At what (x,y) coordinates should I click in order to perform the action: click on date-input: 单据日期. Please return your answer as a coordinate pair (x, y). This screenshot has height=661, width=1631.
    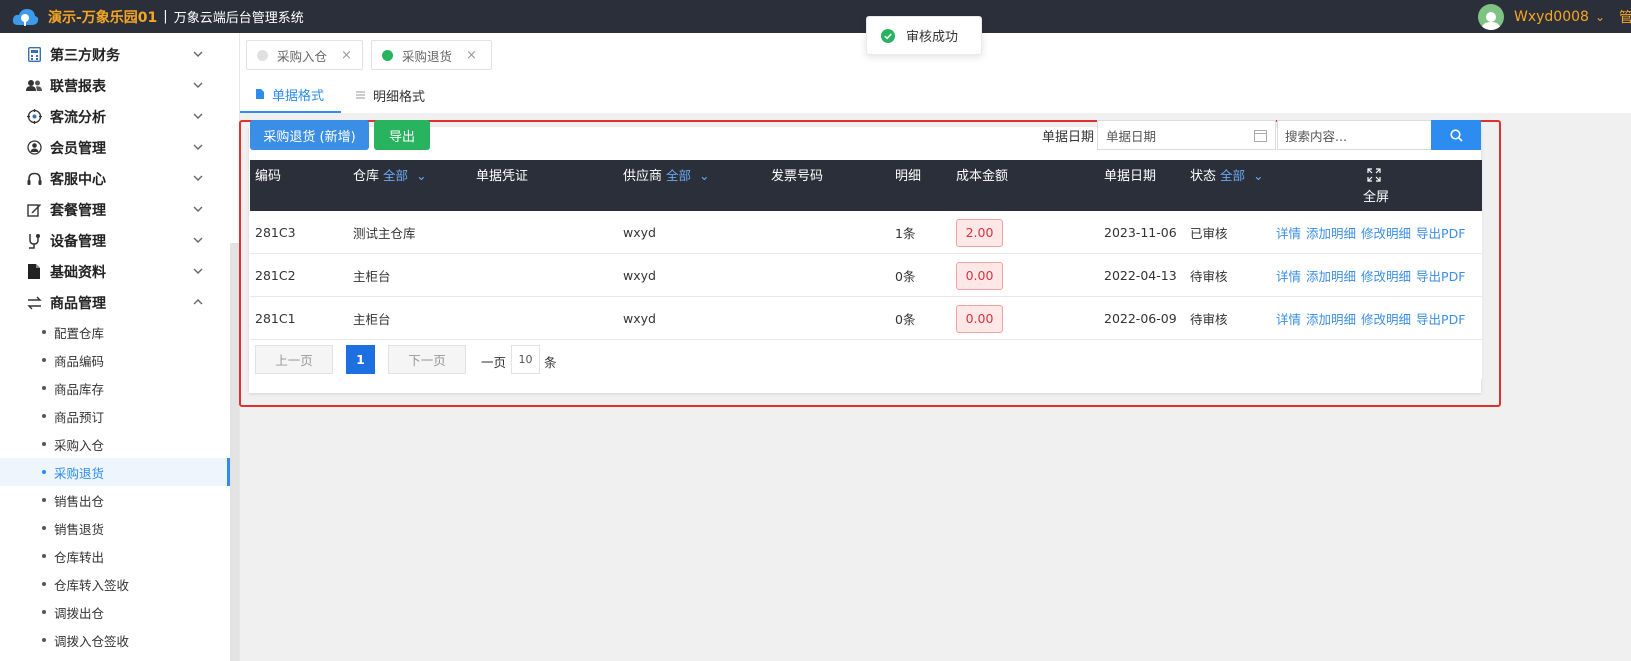
    Looking at the image, I should click on (1186, 135).